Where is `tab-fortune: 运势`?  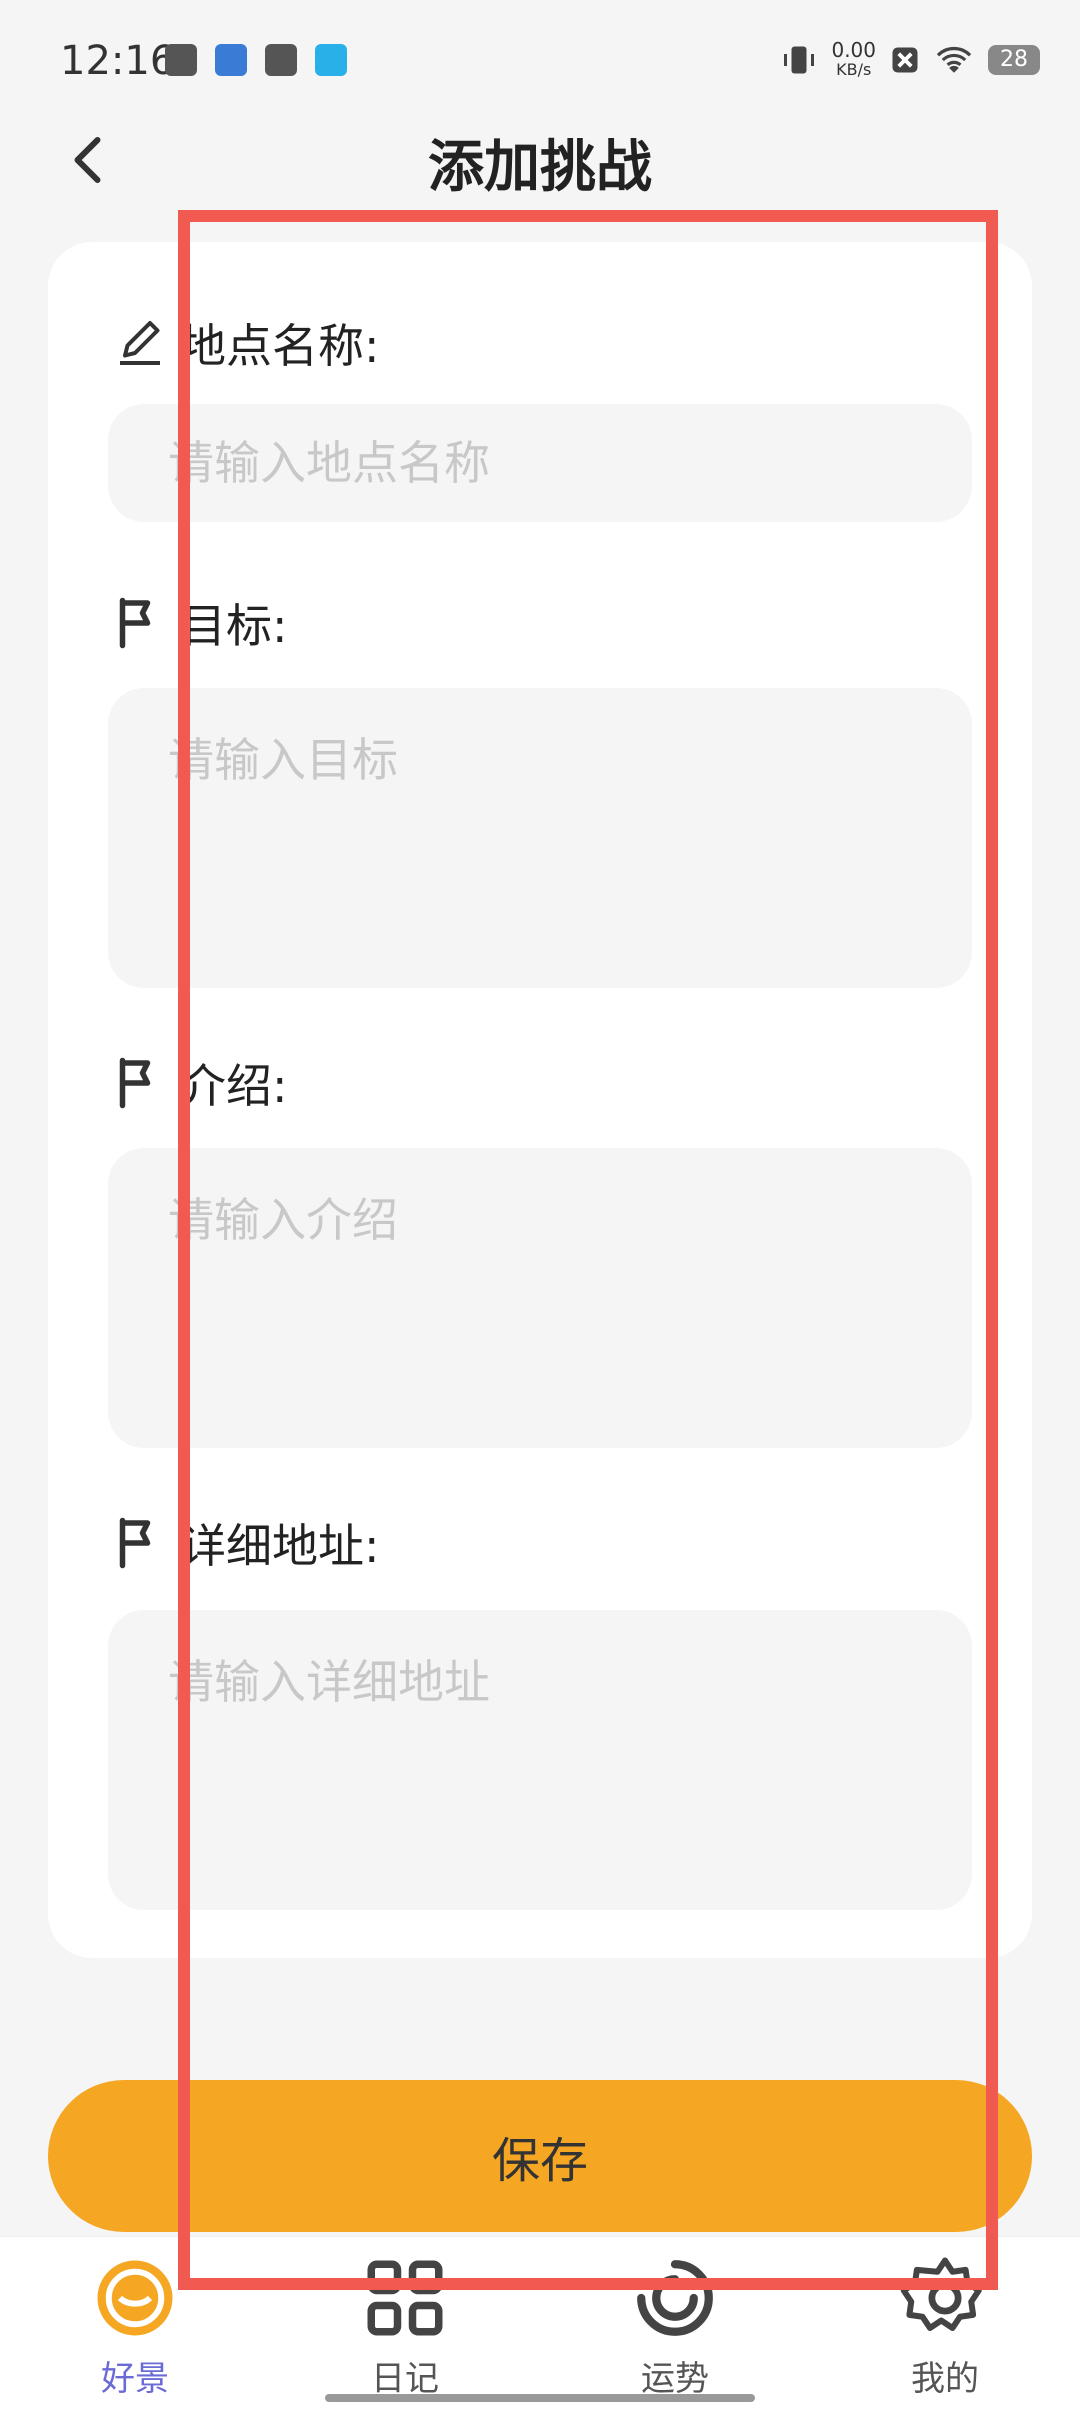 tab-fortune: 运势 is located at coordinates (675, 2326).